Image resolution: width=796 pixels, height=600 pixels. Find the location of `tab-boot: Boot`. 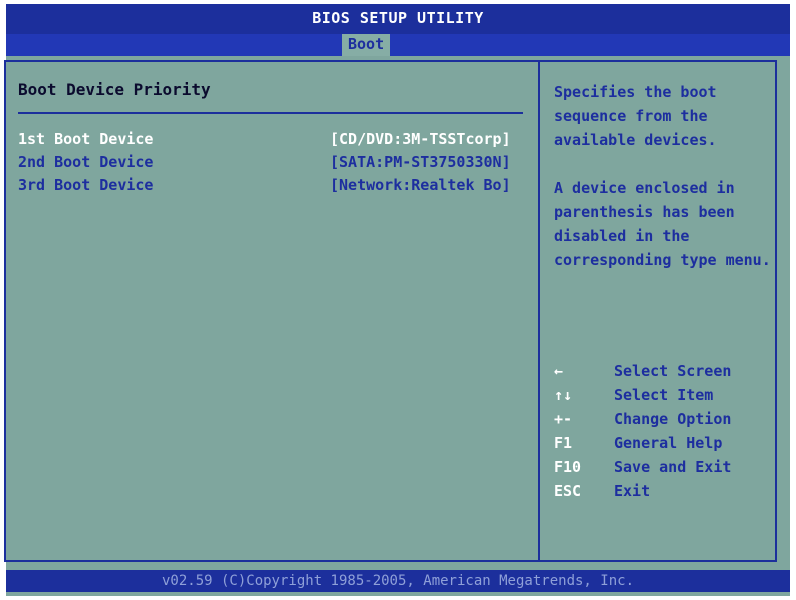

tab-boot: Boot is located at coordinates (366, 45).